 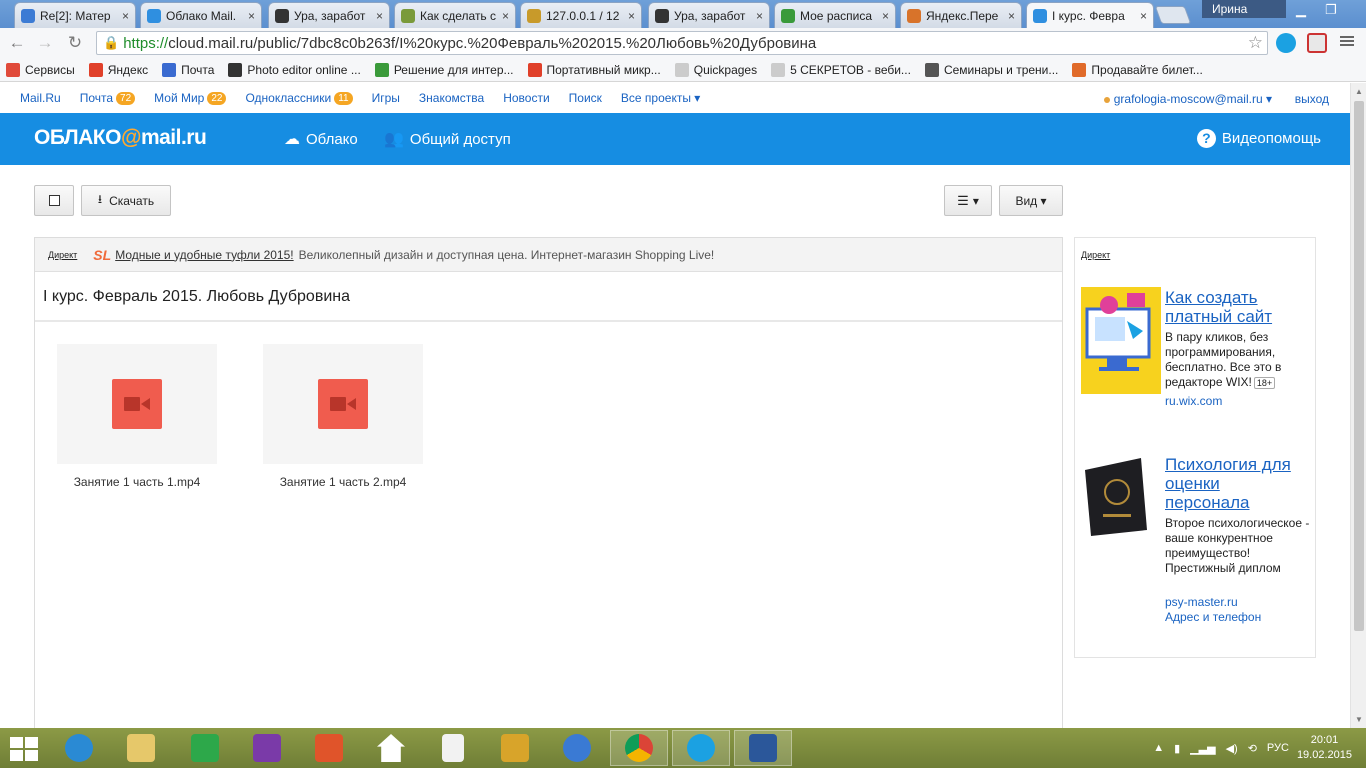 What do you see at coordinates (581, 15) in the screenshot?
I see `browser-tab: 127.0.0.1 / 12 ×` at bounding box center [581, 15].